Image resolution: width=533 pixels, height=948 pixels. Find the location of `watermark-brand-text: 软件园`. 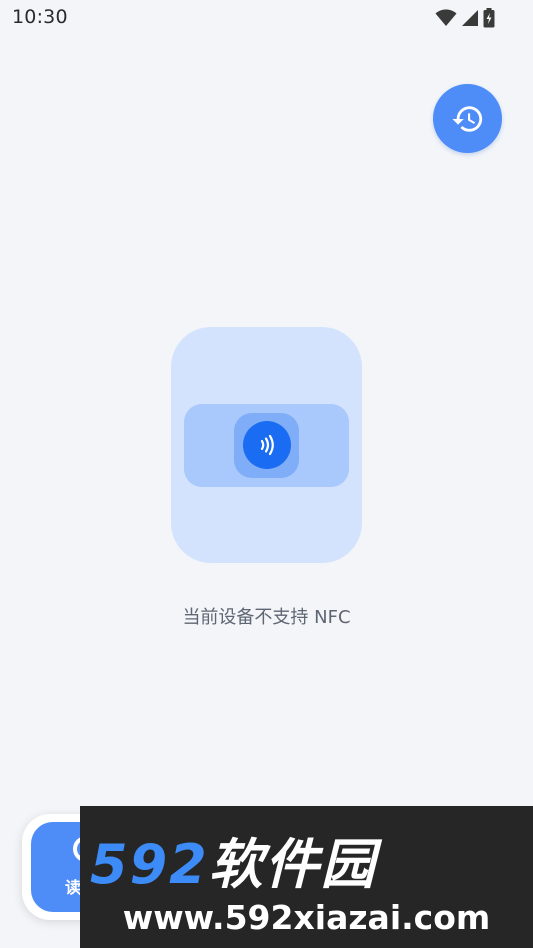

watermark-brand-text: 软件园 is located at coordinates (292, 864).